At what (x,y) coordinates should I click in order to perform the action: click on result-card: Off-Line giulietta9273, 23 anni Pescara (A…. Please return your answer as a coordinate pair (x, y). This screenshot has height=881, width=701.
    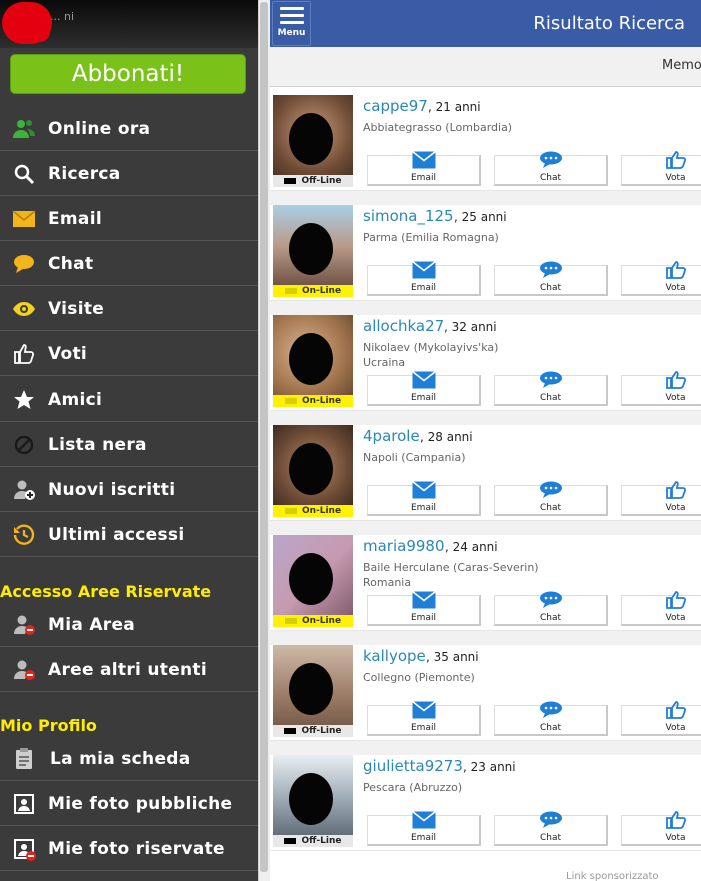
    Looking at the image, I should click on (485, 803).